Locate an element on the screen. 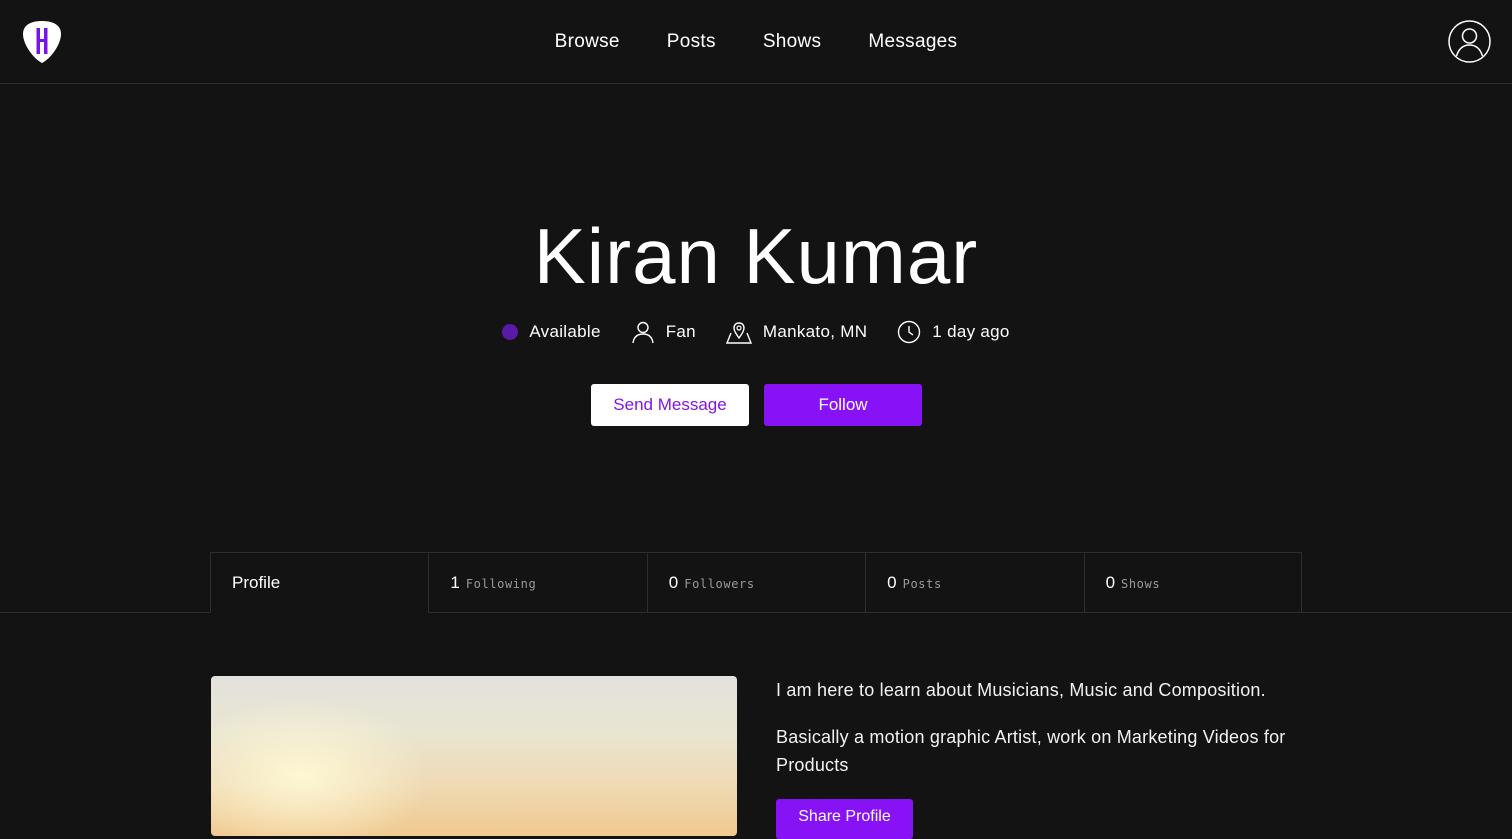 The width and height of the screenshot is (1512, 839). last-active-label: 1 day ago is located at coordinates (971, 331).